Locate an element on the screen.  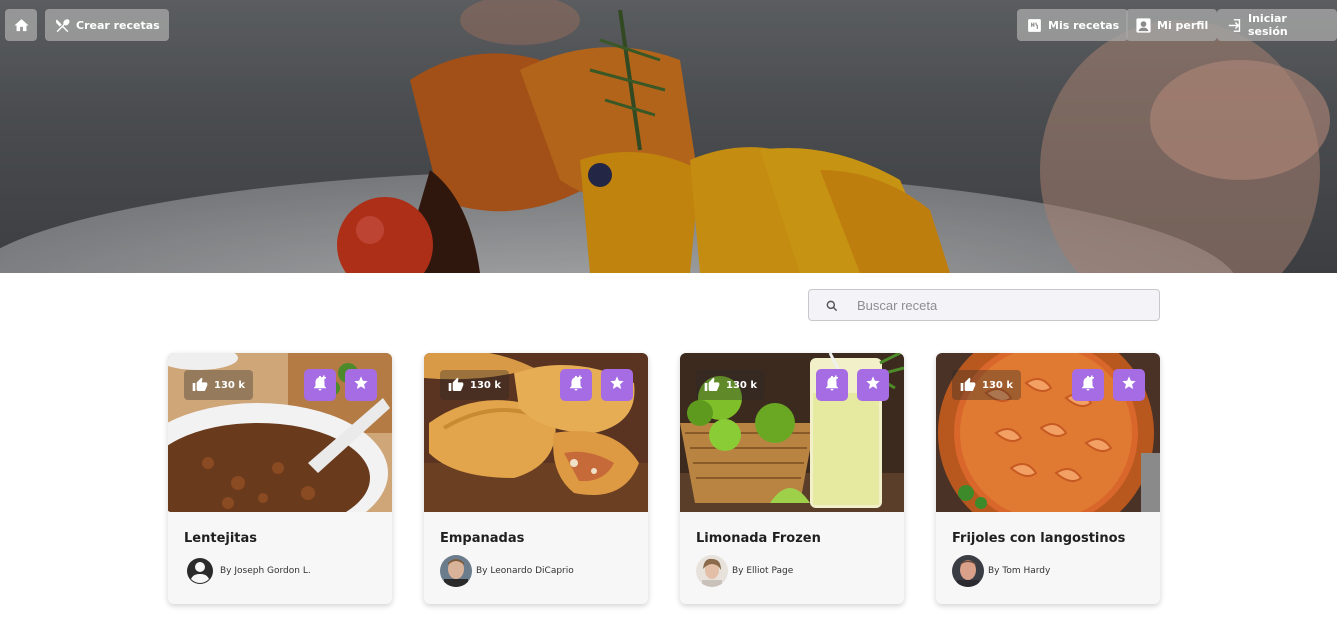
mis-recetas-label: Mis recetas is located at coordinates (1084, 25).